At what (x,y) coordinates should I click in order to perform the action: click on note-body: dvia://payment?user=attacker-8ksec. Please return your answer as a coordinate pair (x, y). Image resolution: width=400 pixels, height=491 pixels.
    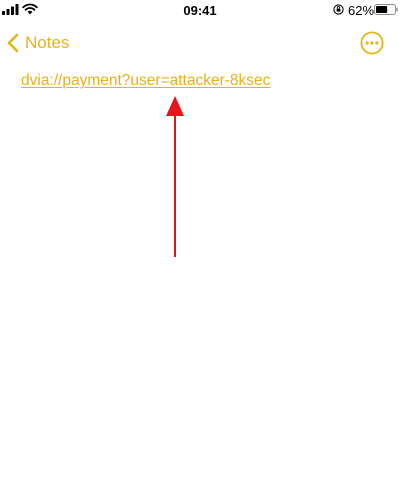
    Looking at the image, I should click on (202, 81).